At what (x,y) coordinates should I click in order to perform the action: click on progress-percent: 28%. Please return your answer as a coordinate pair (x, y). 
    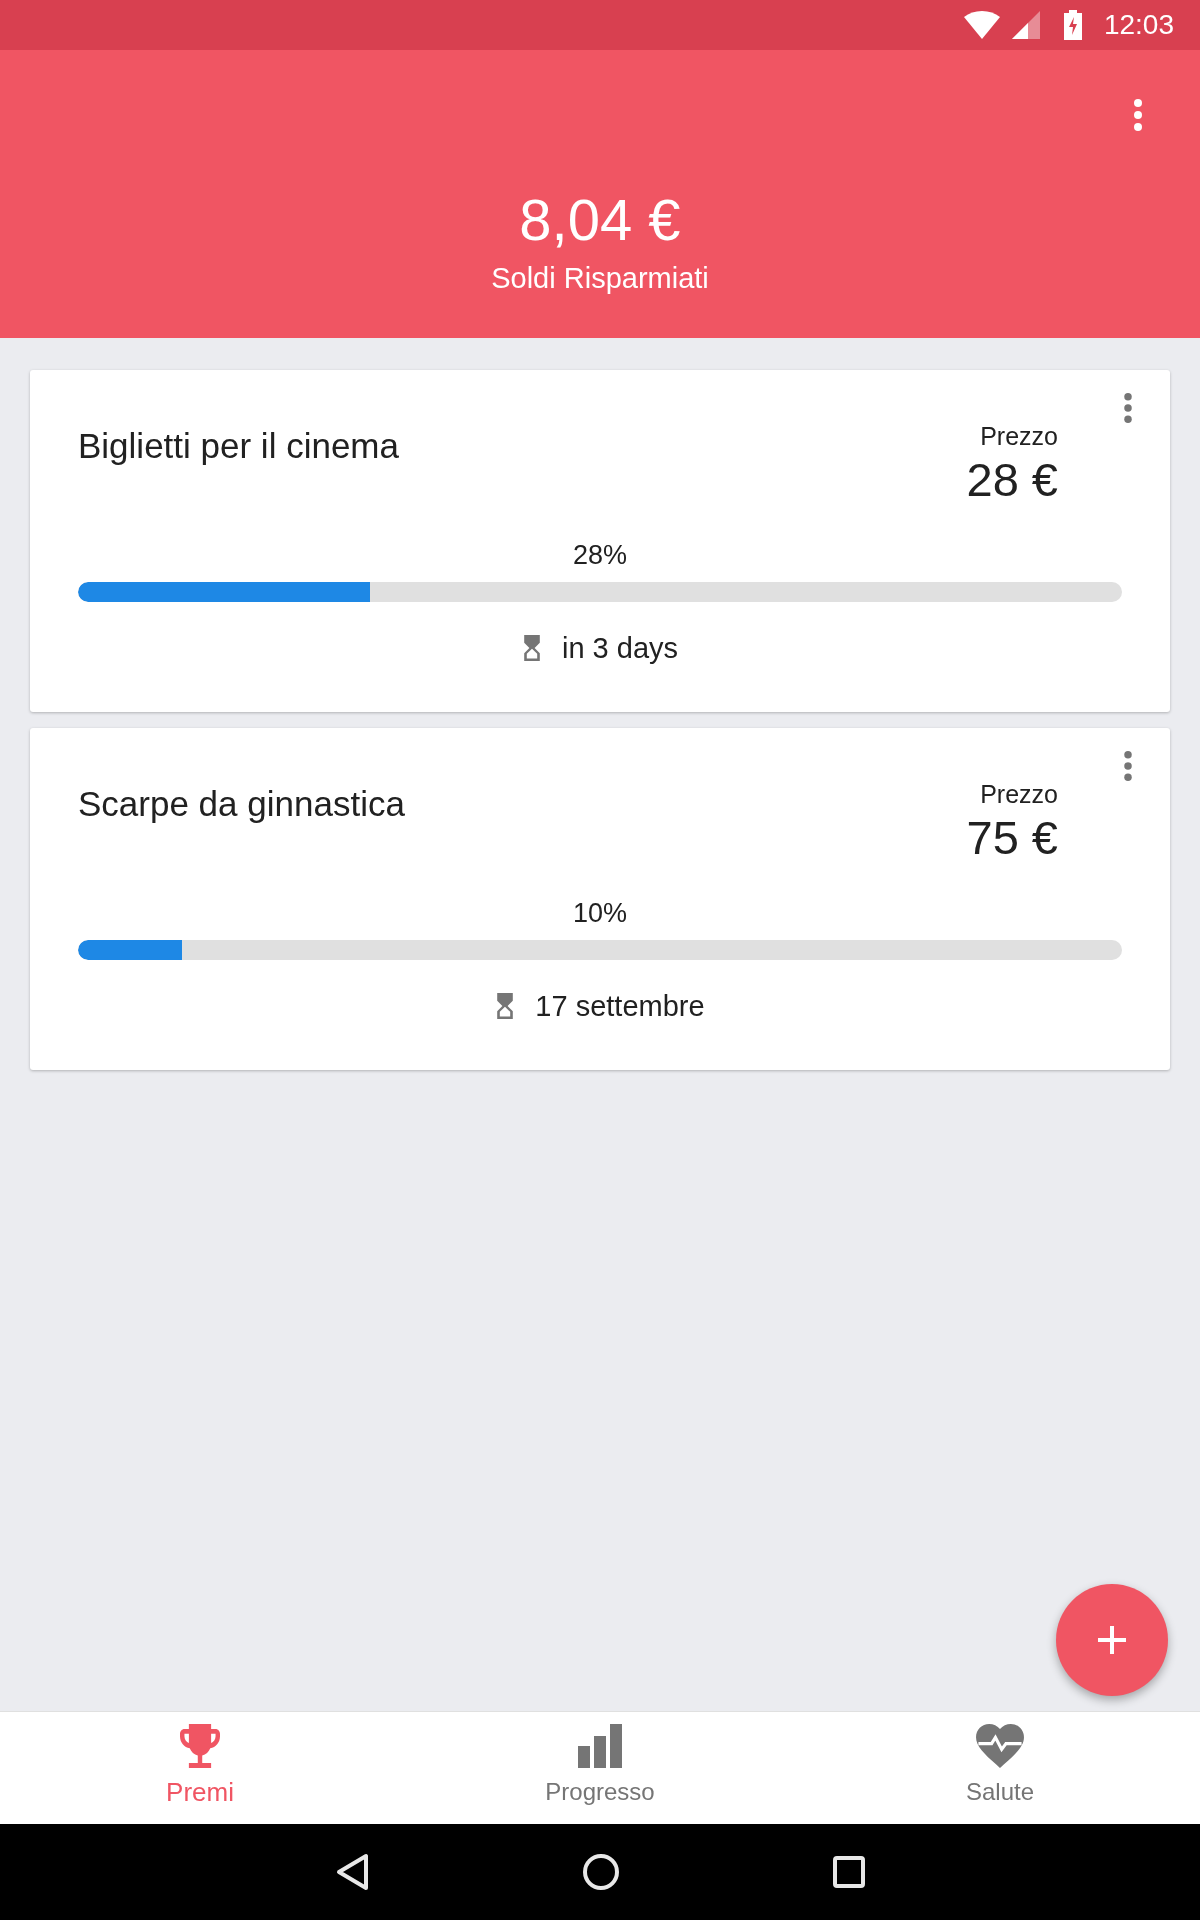
    Looking at the image, I should click on (599, 555).